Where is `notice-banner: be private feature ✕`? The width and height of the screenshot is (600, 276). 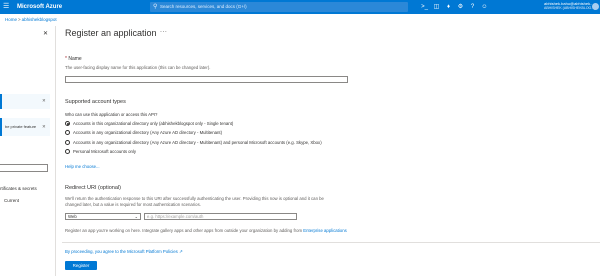
notice-banner: be private feature ✕ is located at coordinates (25, 127).